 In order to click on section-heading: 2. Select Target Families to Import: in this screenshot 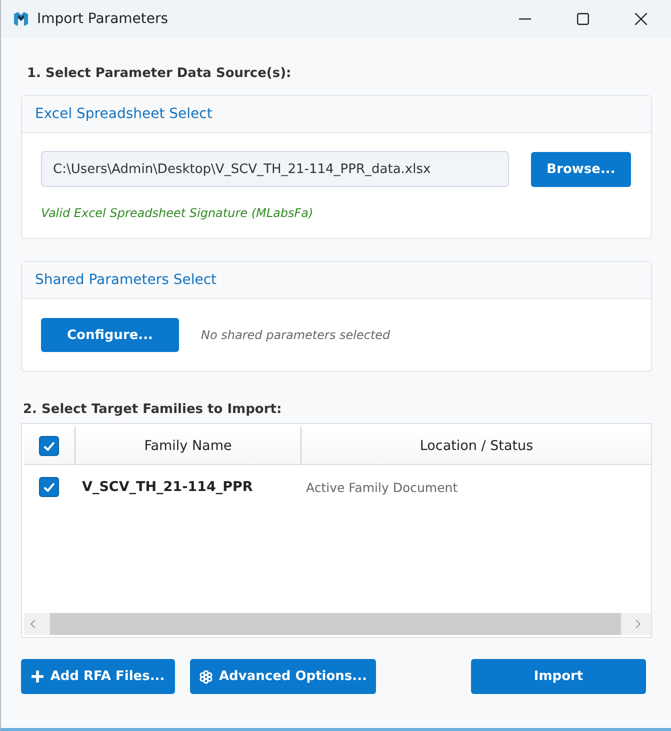, I will do `click(153, 409)`.